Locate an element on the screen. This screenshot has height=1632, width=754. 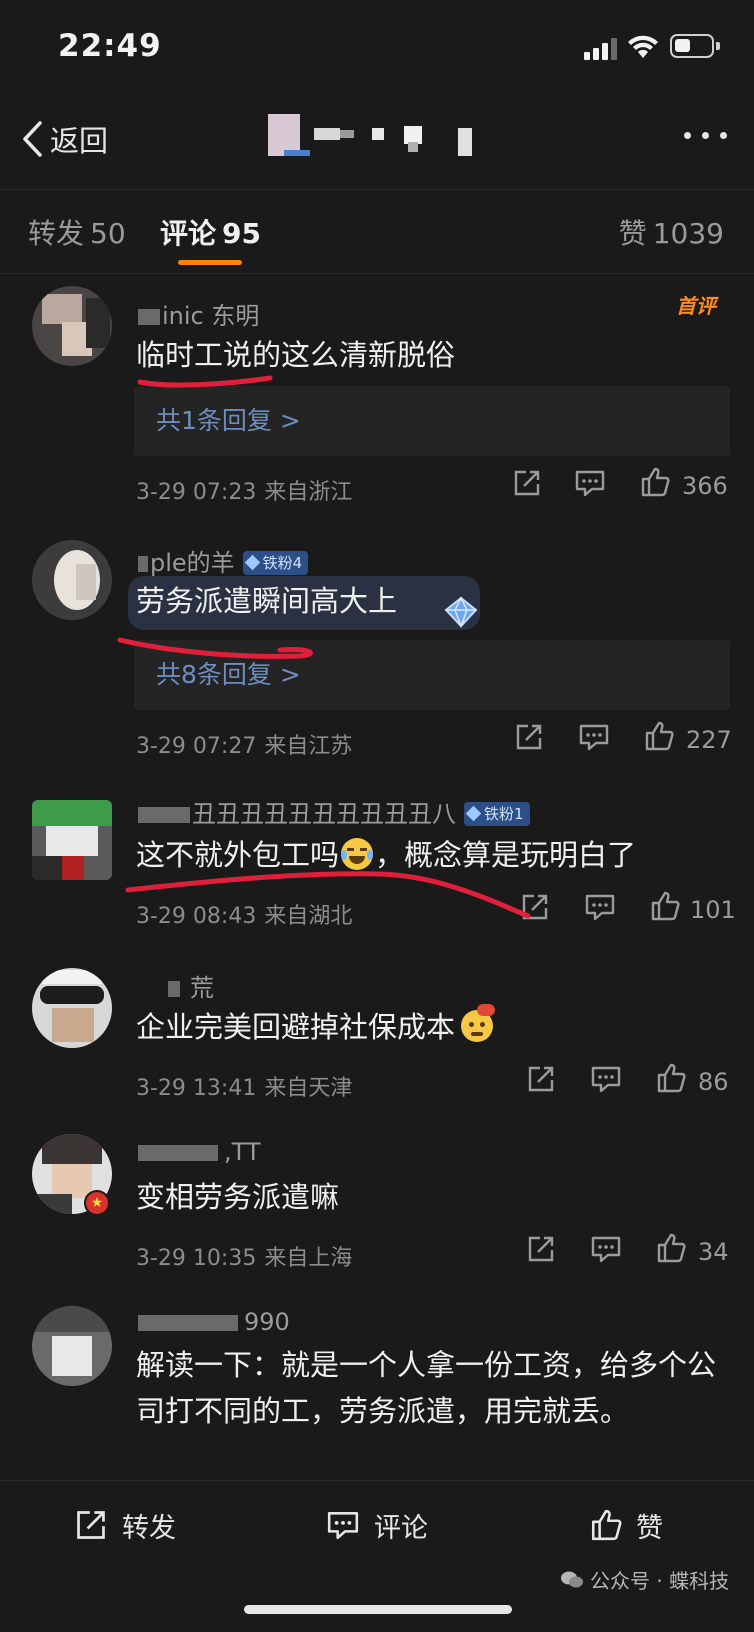
more-icon is located at coordinates (707, 136).